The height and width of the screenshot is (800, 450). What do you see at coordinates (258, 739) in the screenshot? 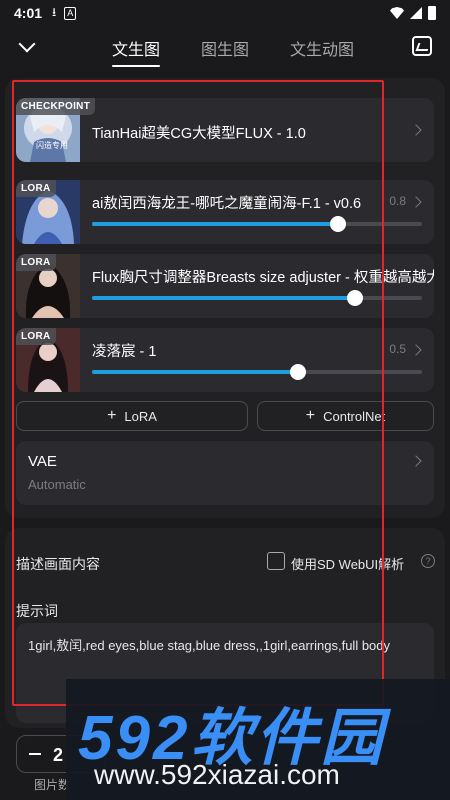
I see `watermark: 592软件园 www.592xiazai.com` at bounding box center [258, 739].